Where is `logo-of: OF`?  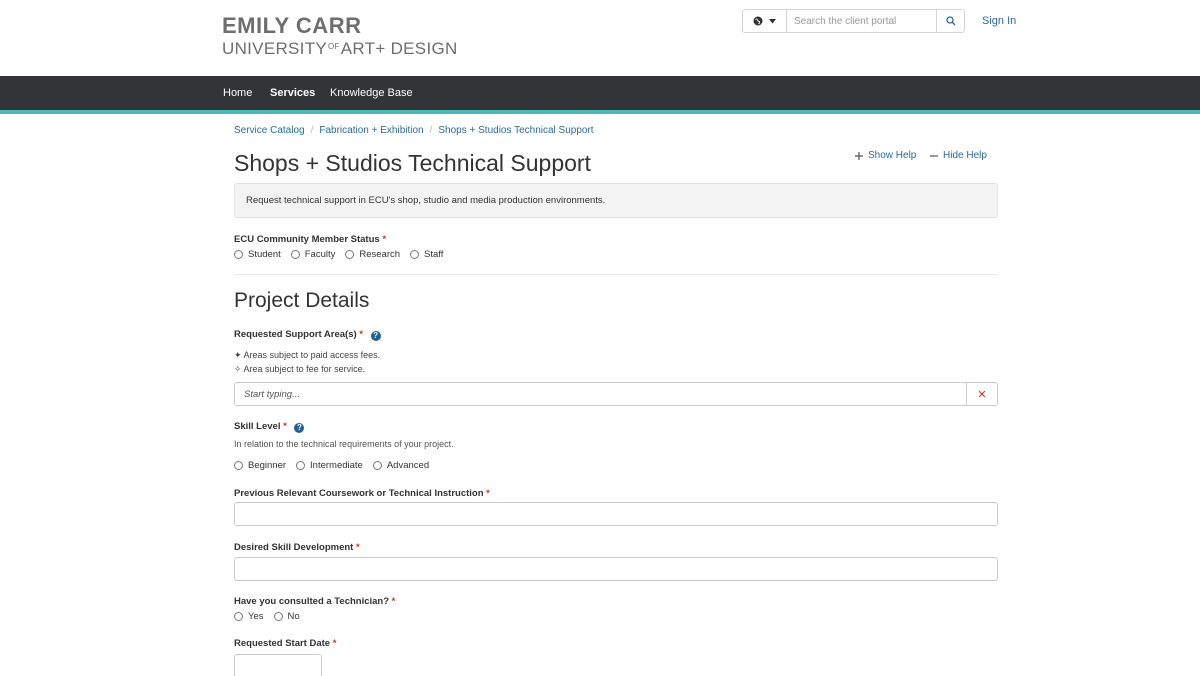 logo-of: OF is located at coordinates (334, 46).